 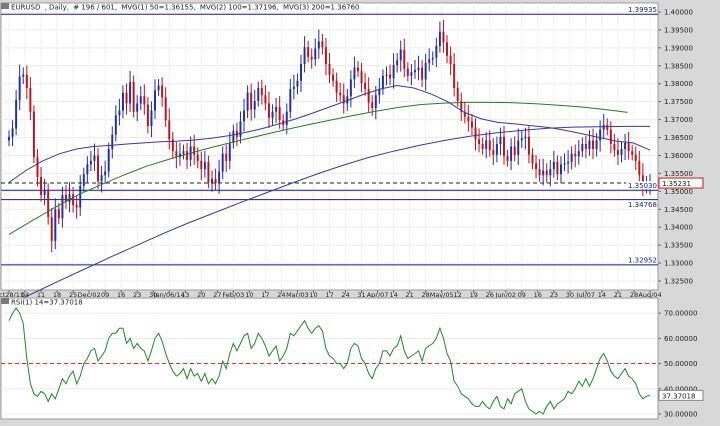 I want to click on ma3-label: MVG(3) 200=1.36760, so click(x=321, y=8).